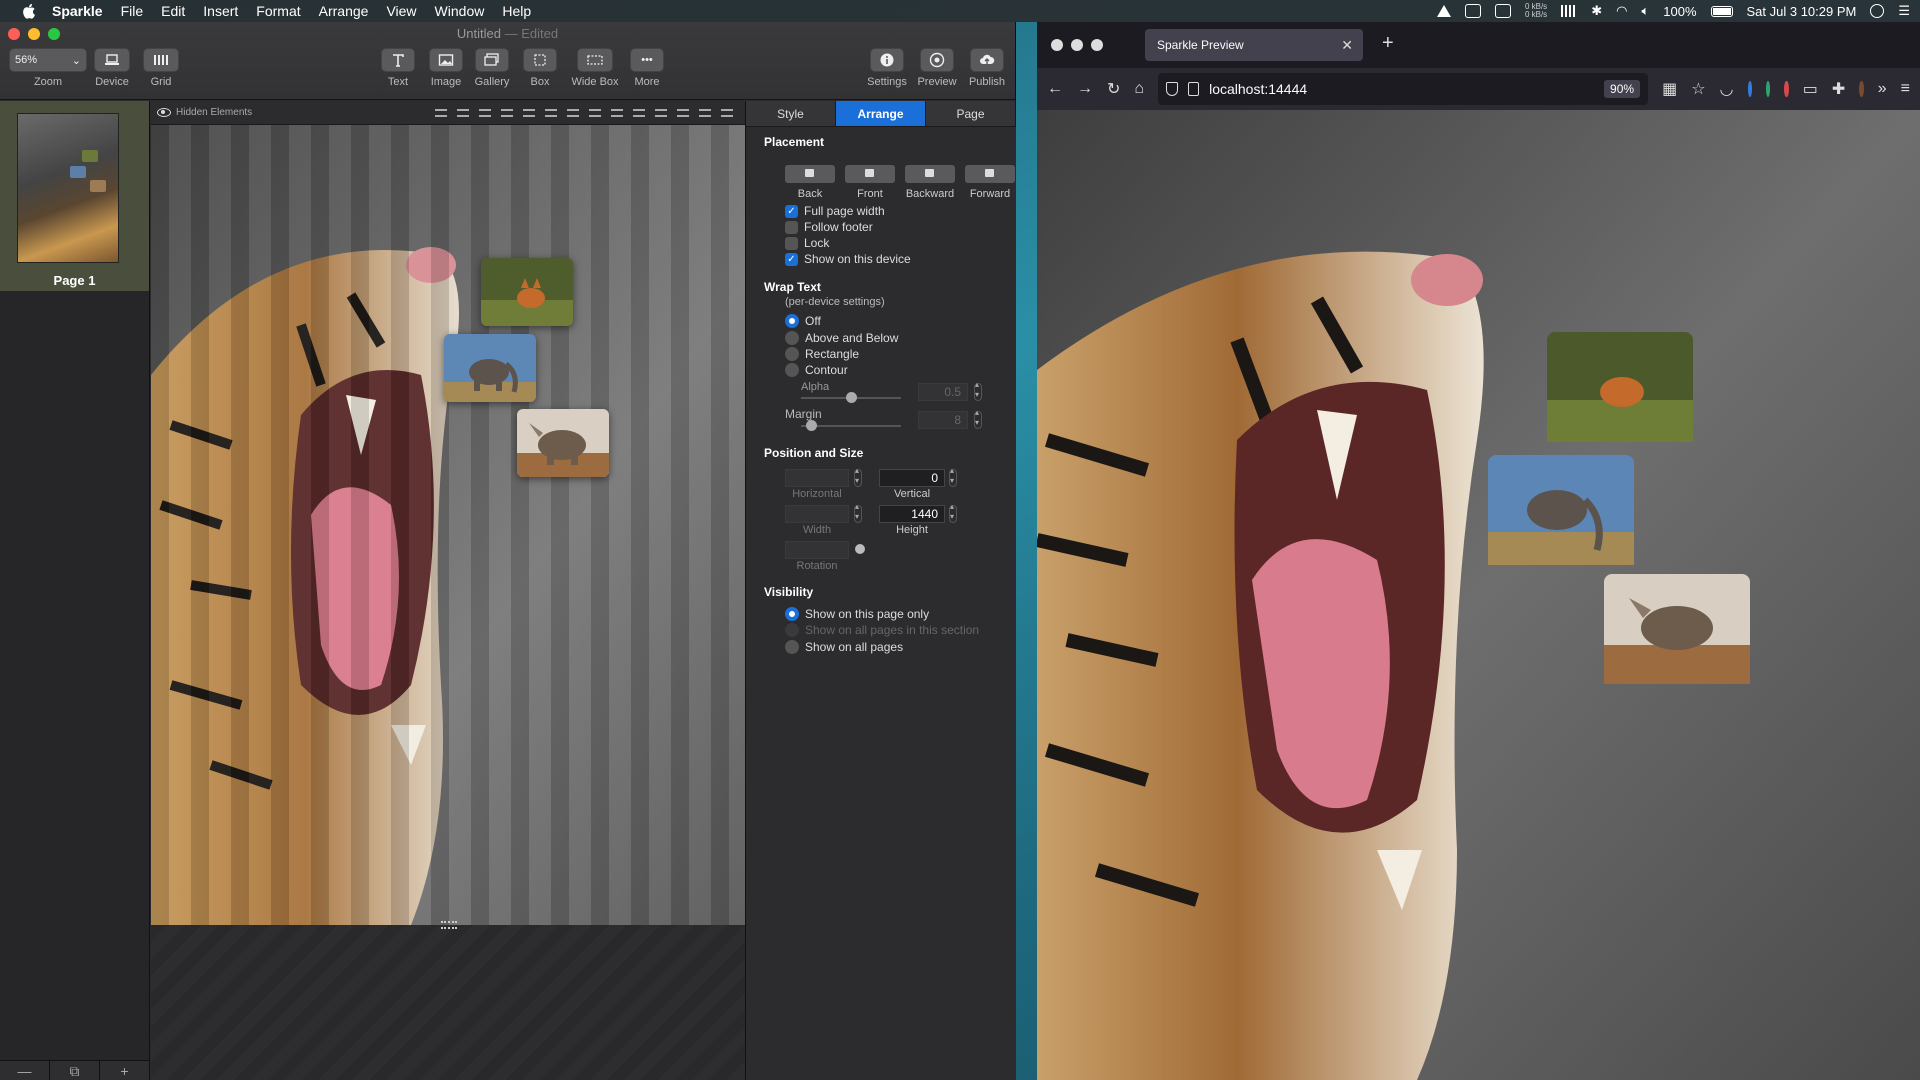  I want to click on address-bar: localhost:14444 90%, so click(1403, 89).